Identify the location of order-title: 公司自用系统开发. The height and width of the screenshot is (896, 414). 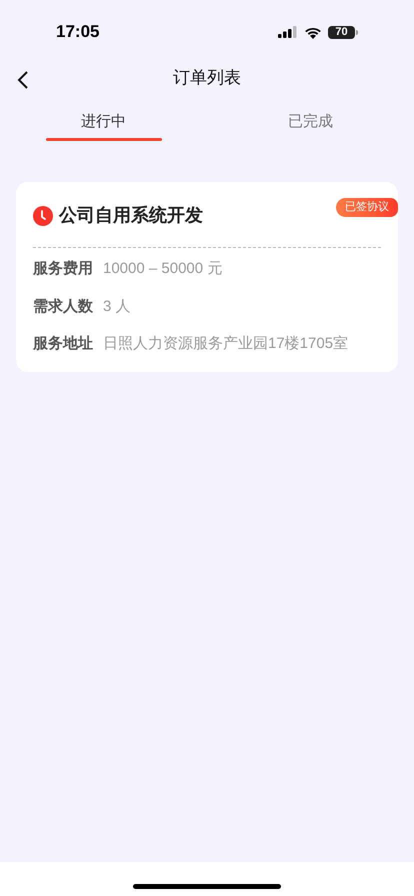
(131, 215).